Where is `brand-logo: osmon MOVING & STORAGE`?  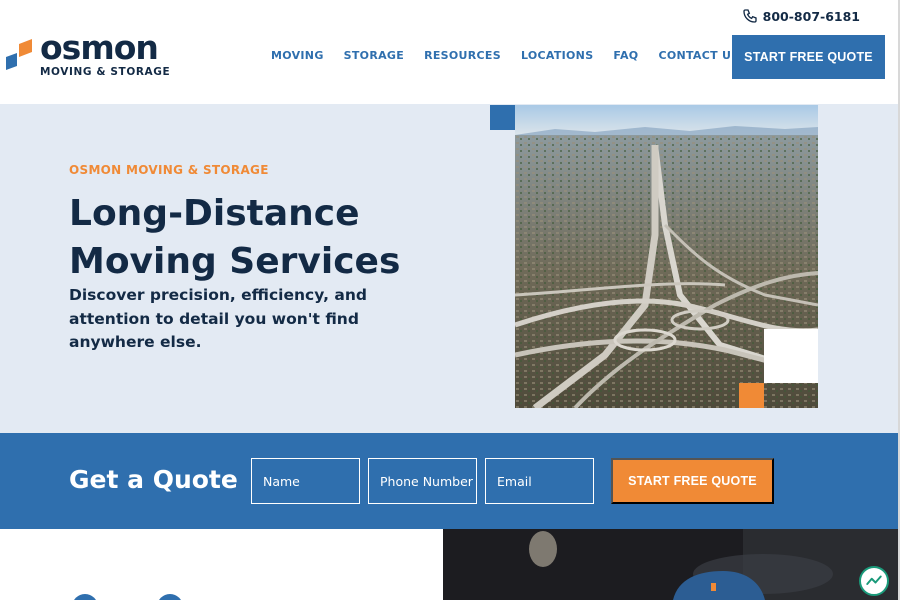
brand-logo: osmon MOVING & STORAGE is located at coordinates (91, 55).